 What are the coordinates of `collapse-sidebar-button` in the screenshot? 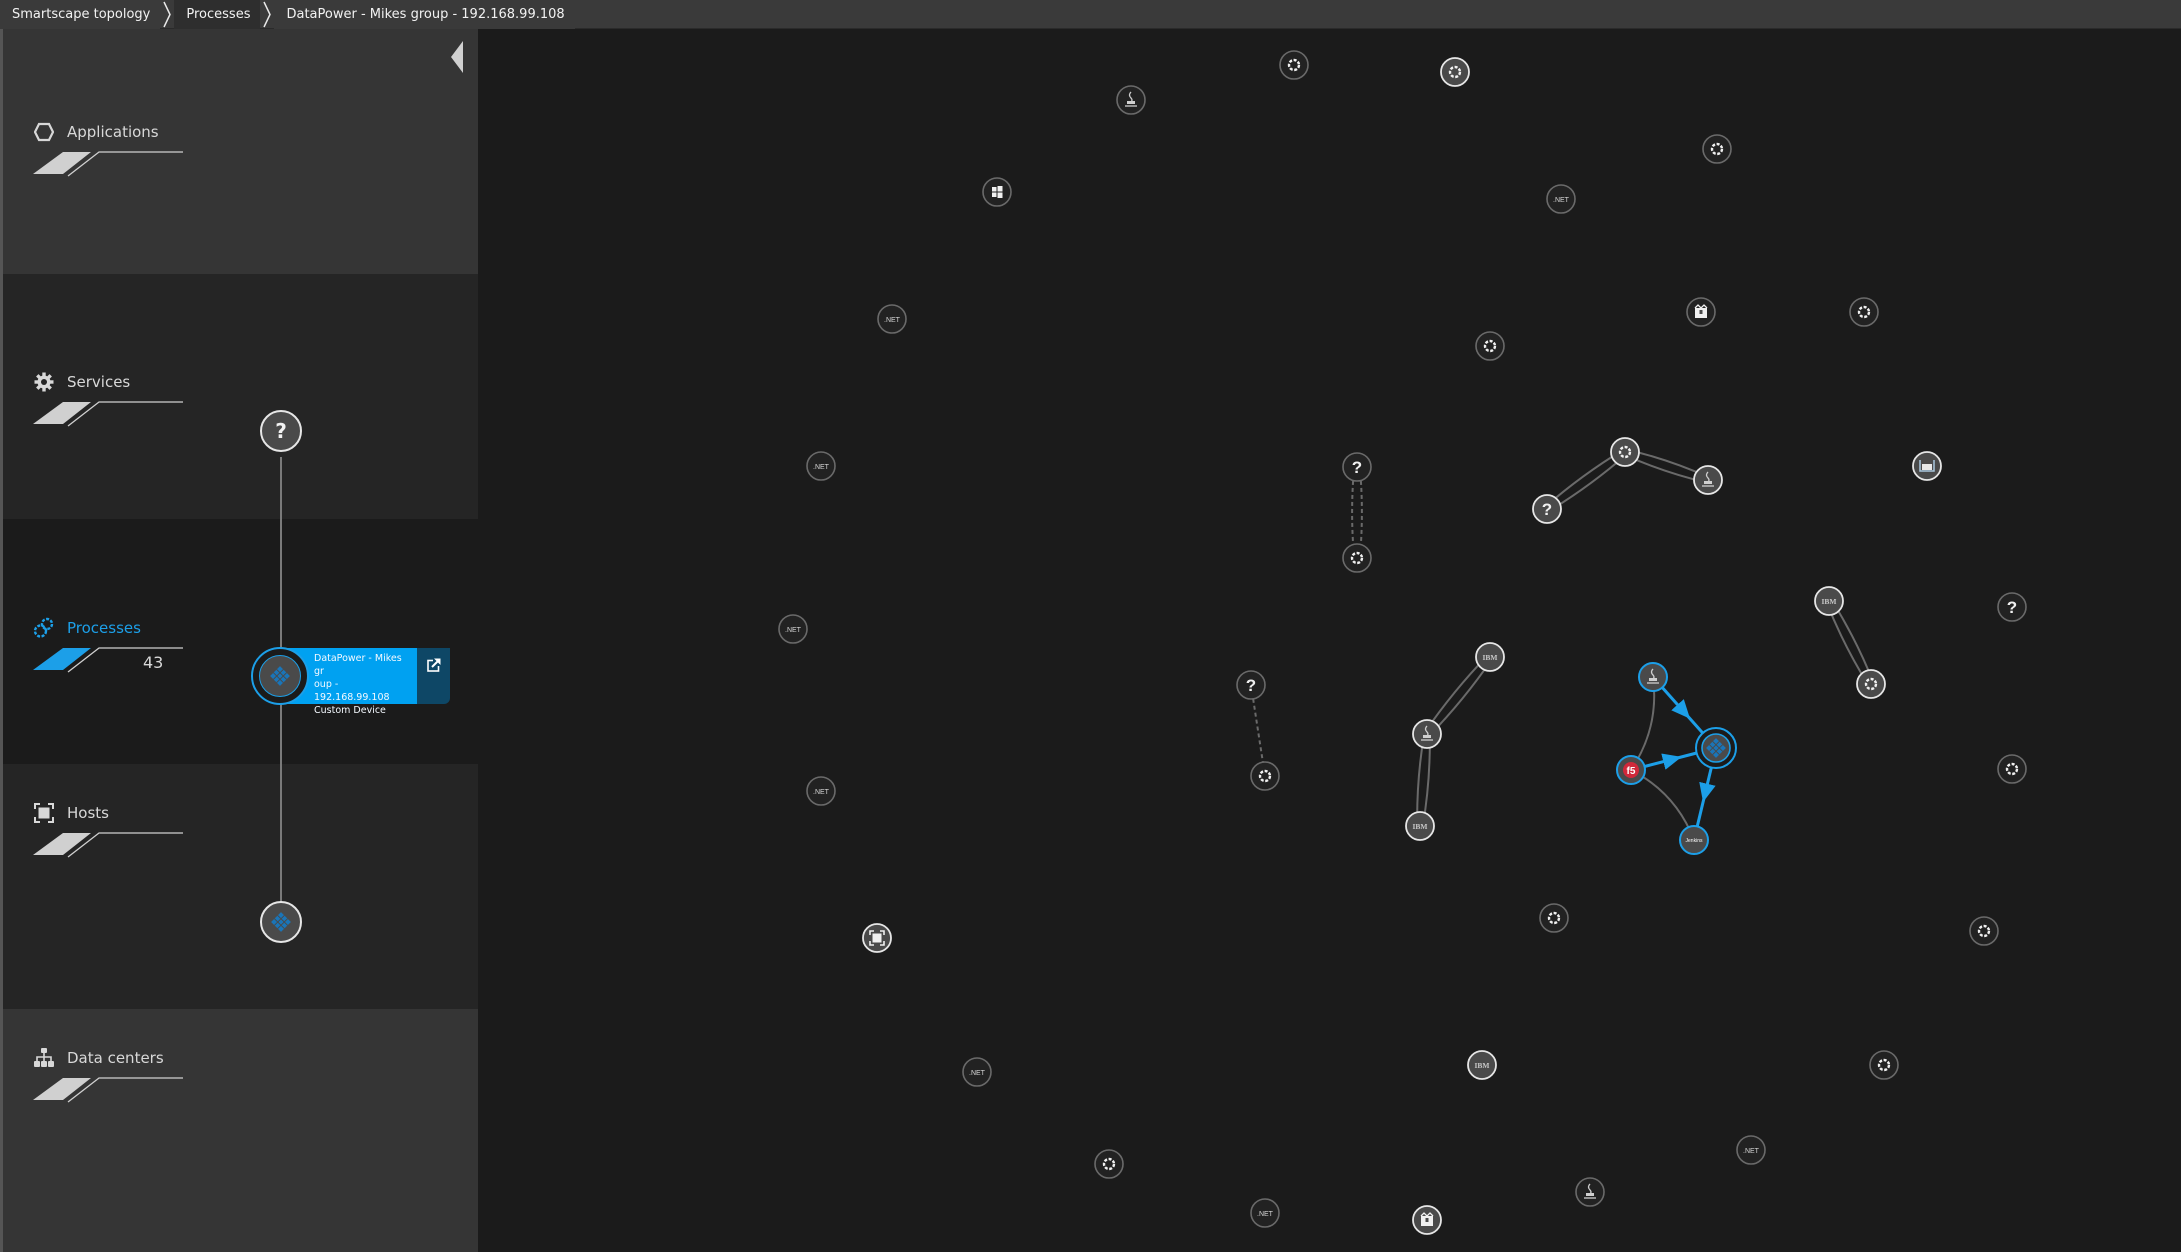 It's located at (458, 57).